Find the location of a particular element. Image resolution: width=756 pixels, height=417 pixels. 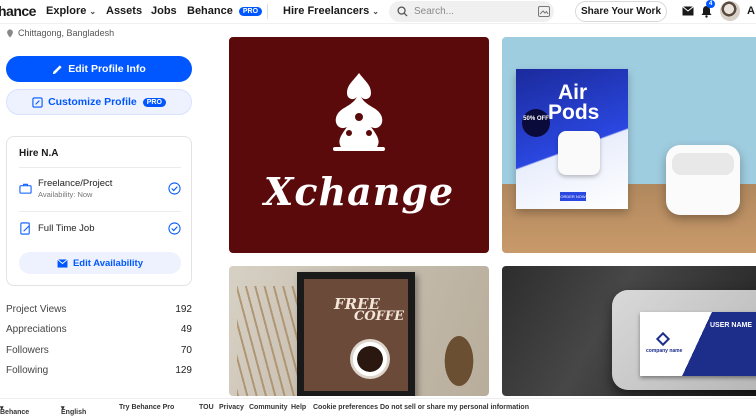

behance-logo: hance is located at coordinates (18, 11).